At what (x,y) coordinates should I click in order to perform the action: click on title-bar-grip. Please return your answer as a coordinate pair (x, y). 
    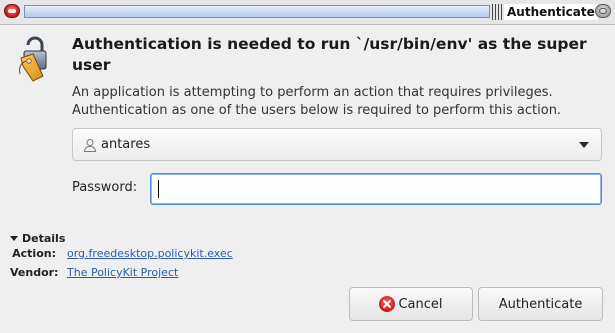
    Looking at the image, I should click on (498, 12).